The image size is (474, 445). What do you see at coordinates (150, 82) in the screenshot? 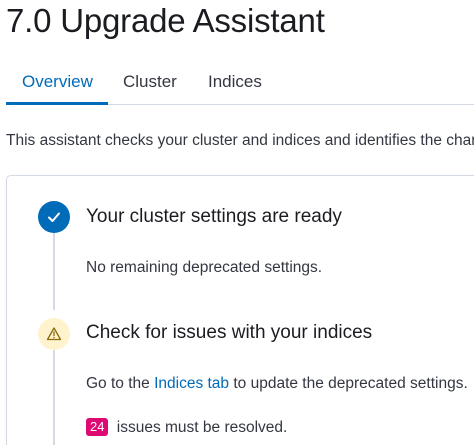
I see `tab-cluster: Cluster` at bounding box center [150, 82].